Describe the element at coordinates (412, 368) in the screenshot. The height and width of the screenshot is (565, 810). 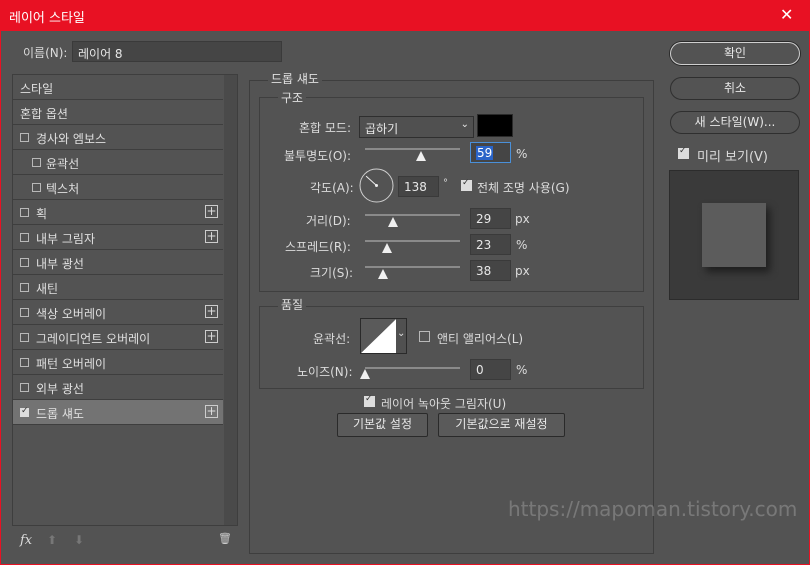
I see `noise-slider-track` at that location.